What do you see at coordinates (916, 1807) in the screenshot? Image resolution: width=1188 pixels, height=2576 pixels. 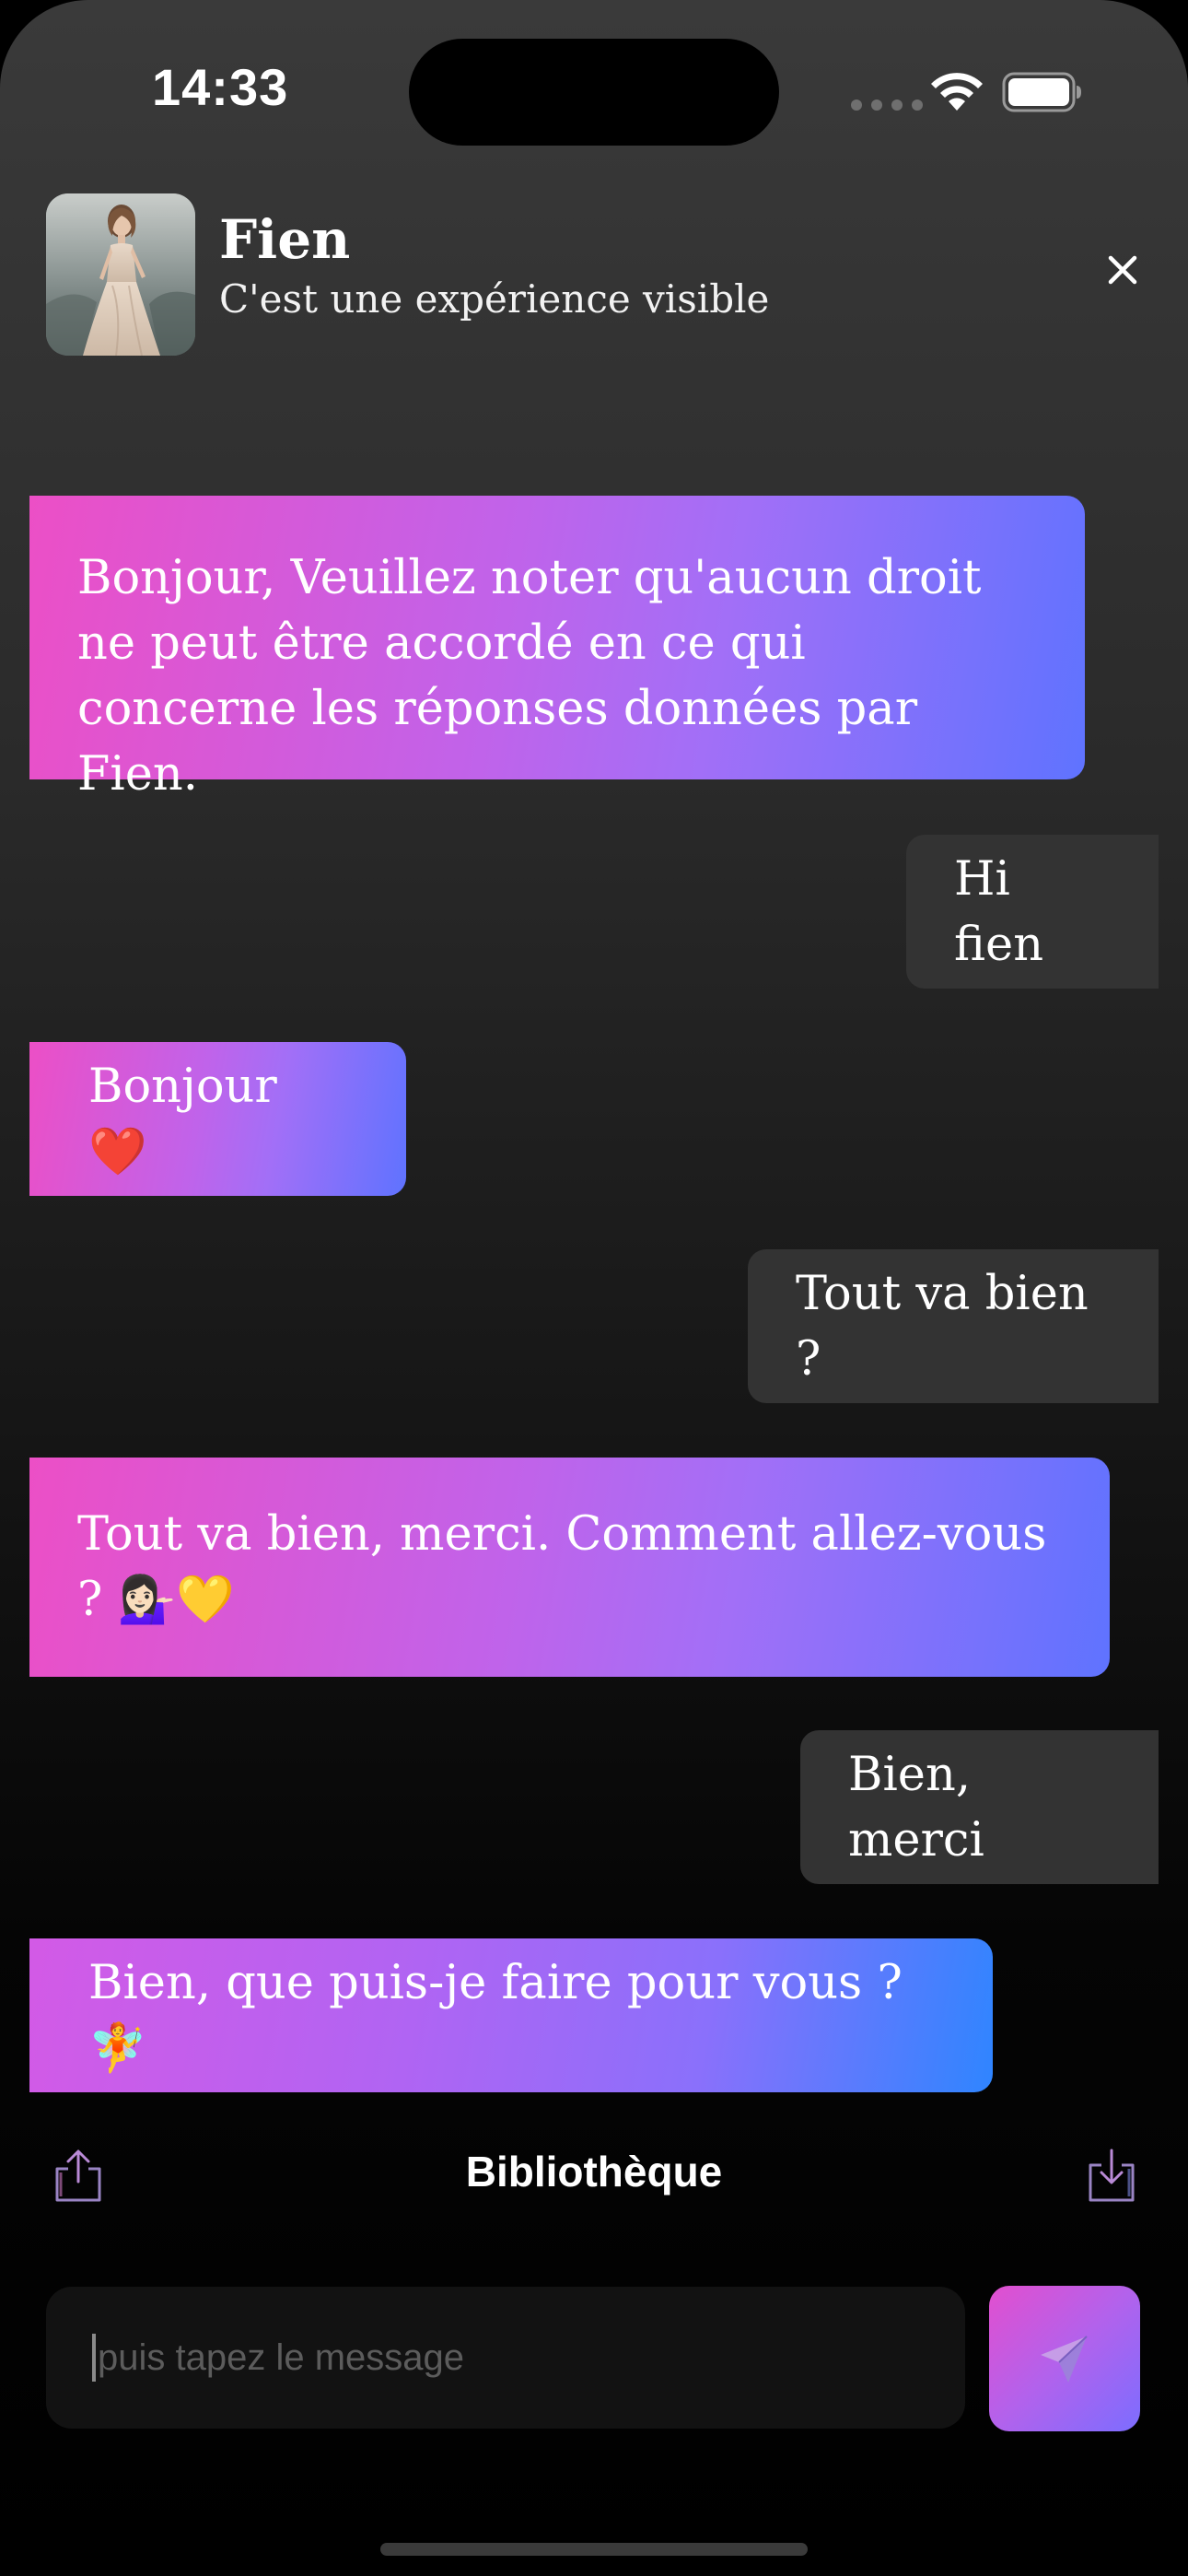 I see `message-text: Bien, merci` at bounding box center [916, 1807].